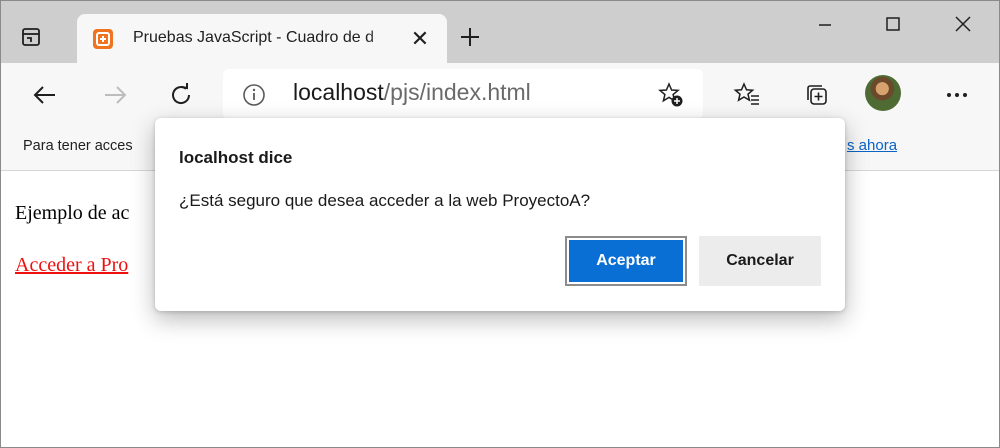 This screenshot has width=1000, height=448. Describe the element at coordinates (893, 24) in the screenshot. I see `maximize-icon` at that location.